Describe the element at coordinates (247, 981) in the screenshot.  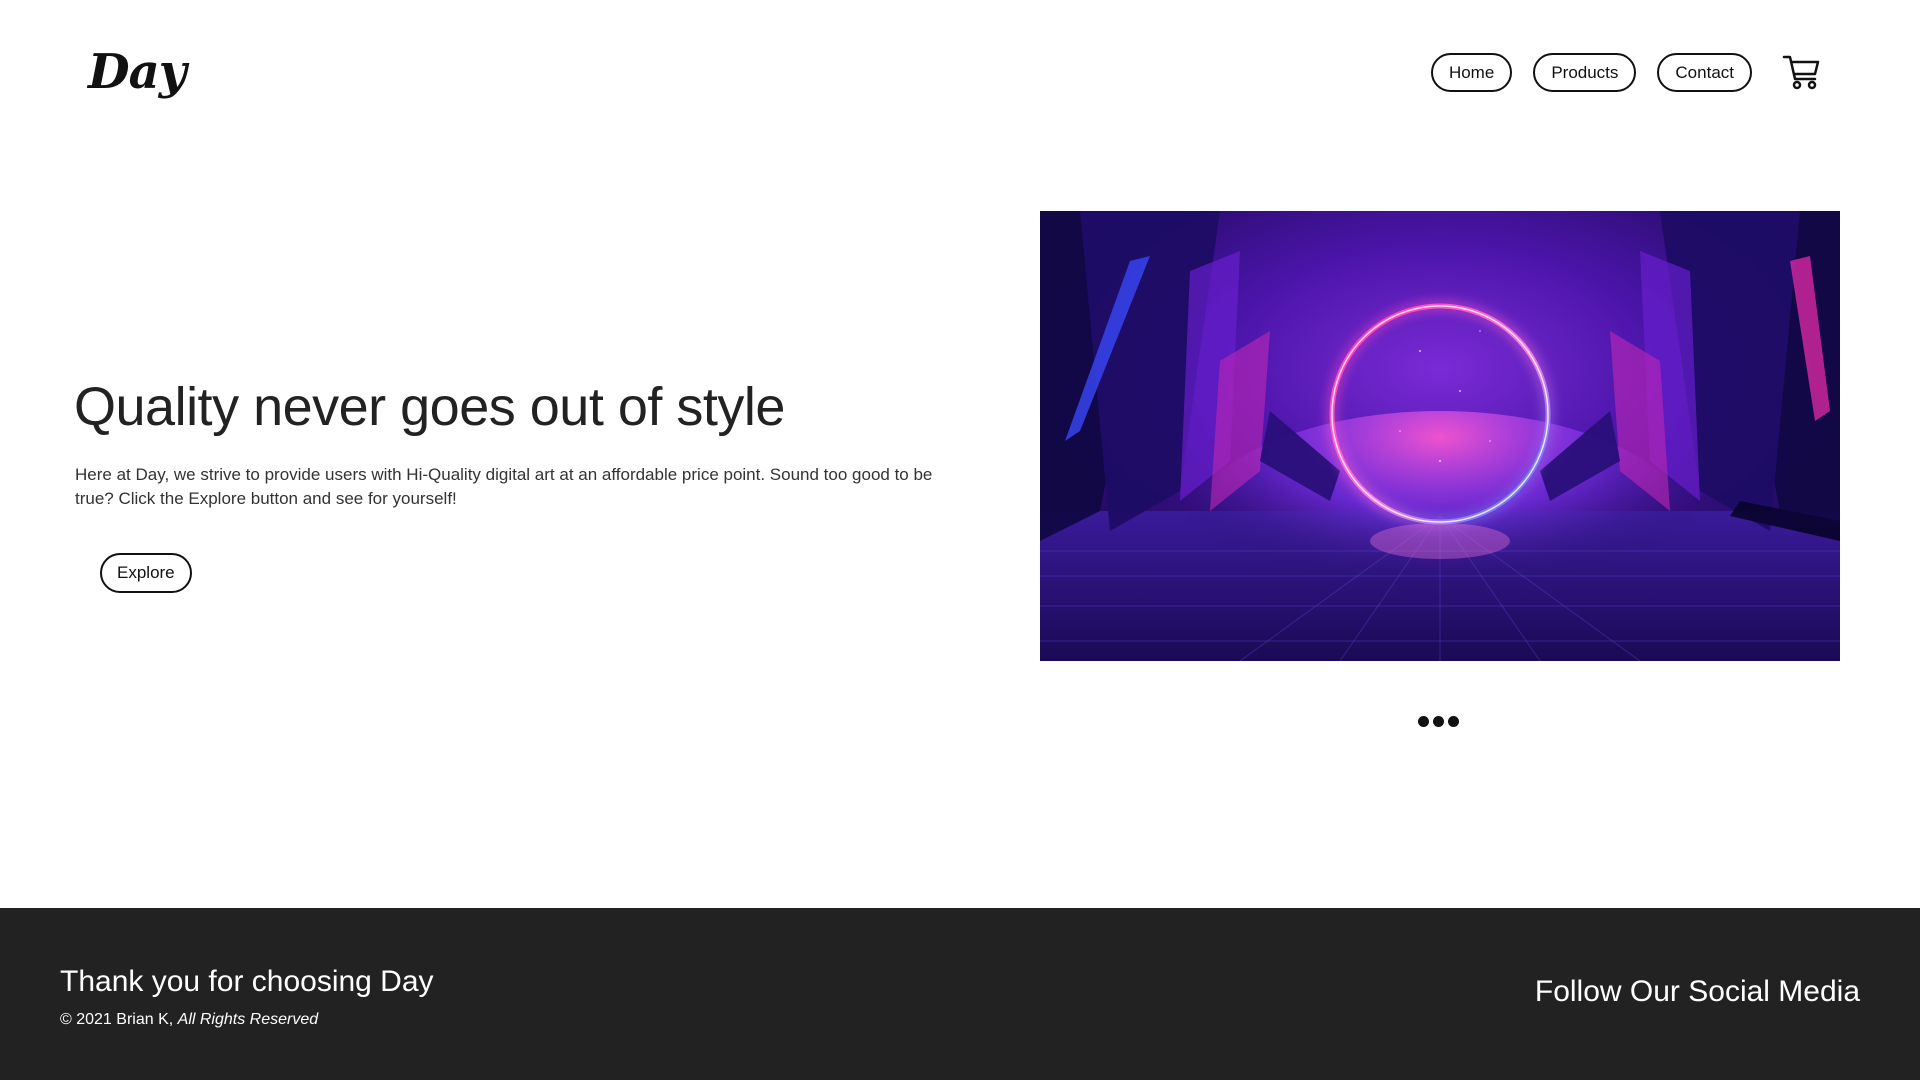
I see `footer-thanks: Thank you for choosing Day` at that location.